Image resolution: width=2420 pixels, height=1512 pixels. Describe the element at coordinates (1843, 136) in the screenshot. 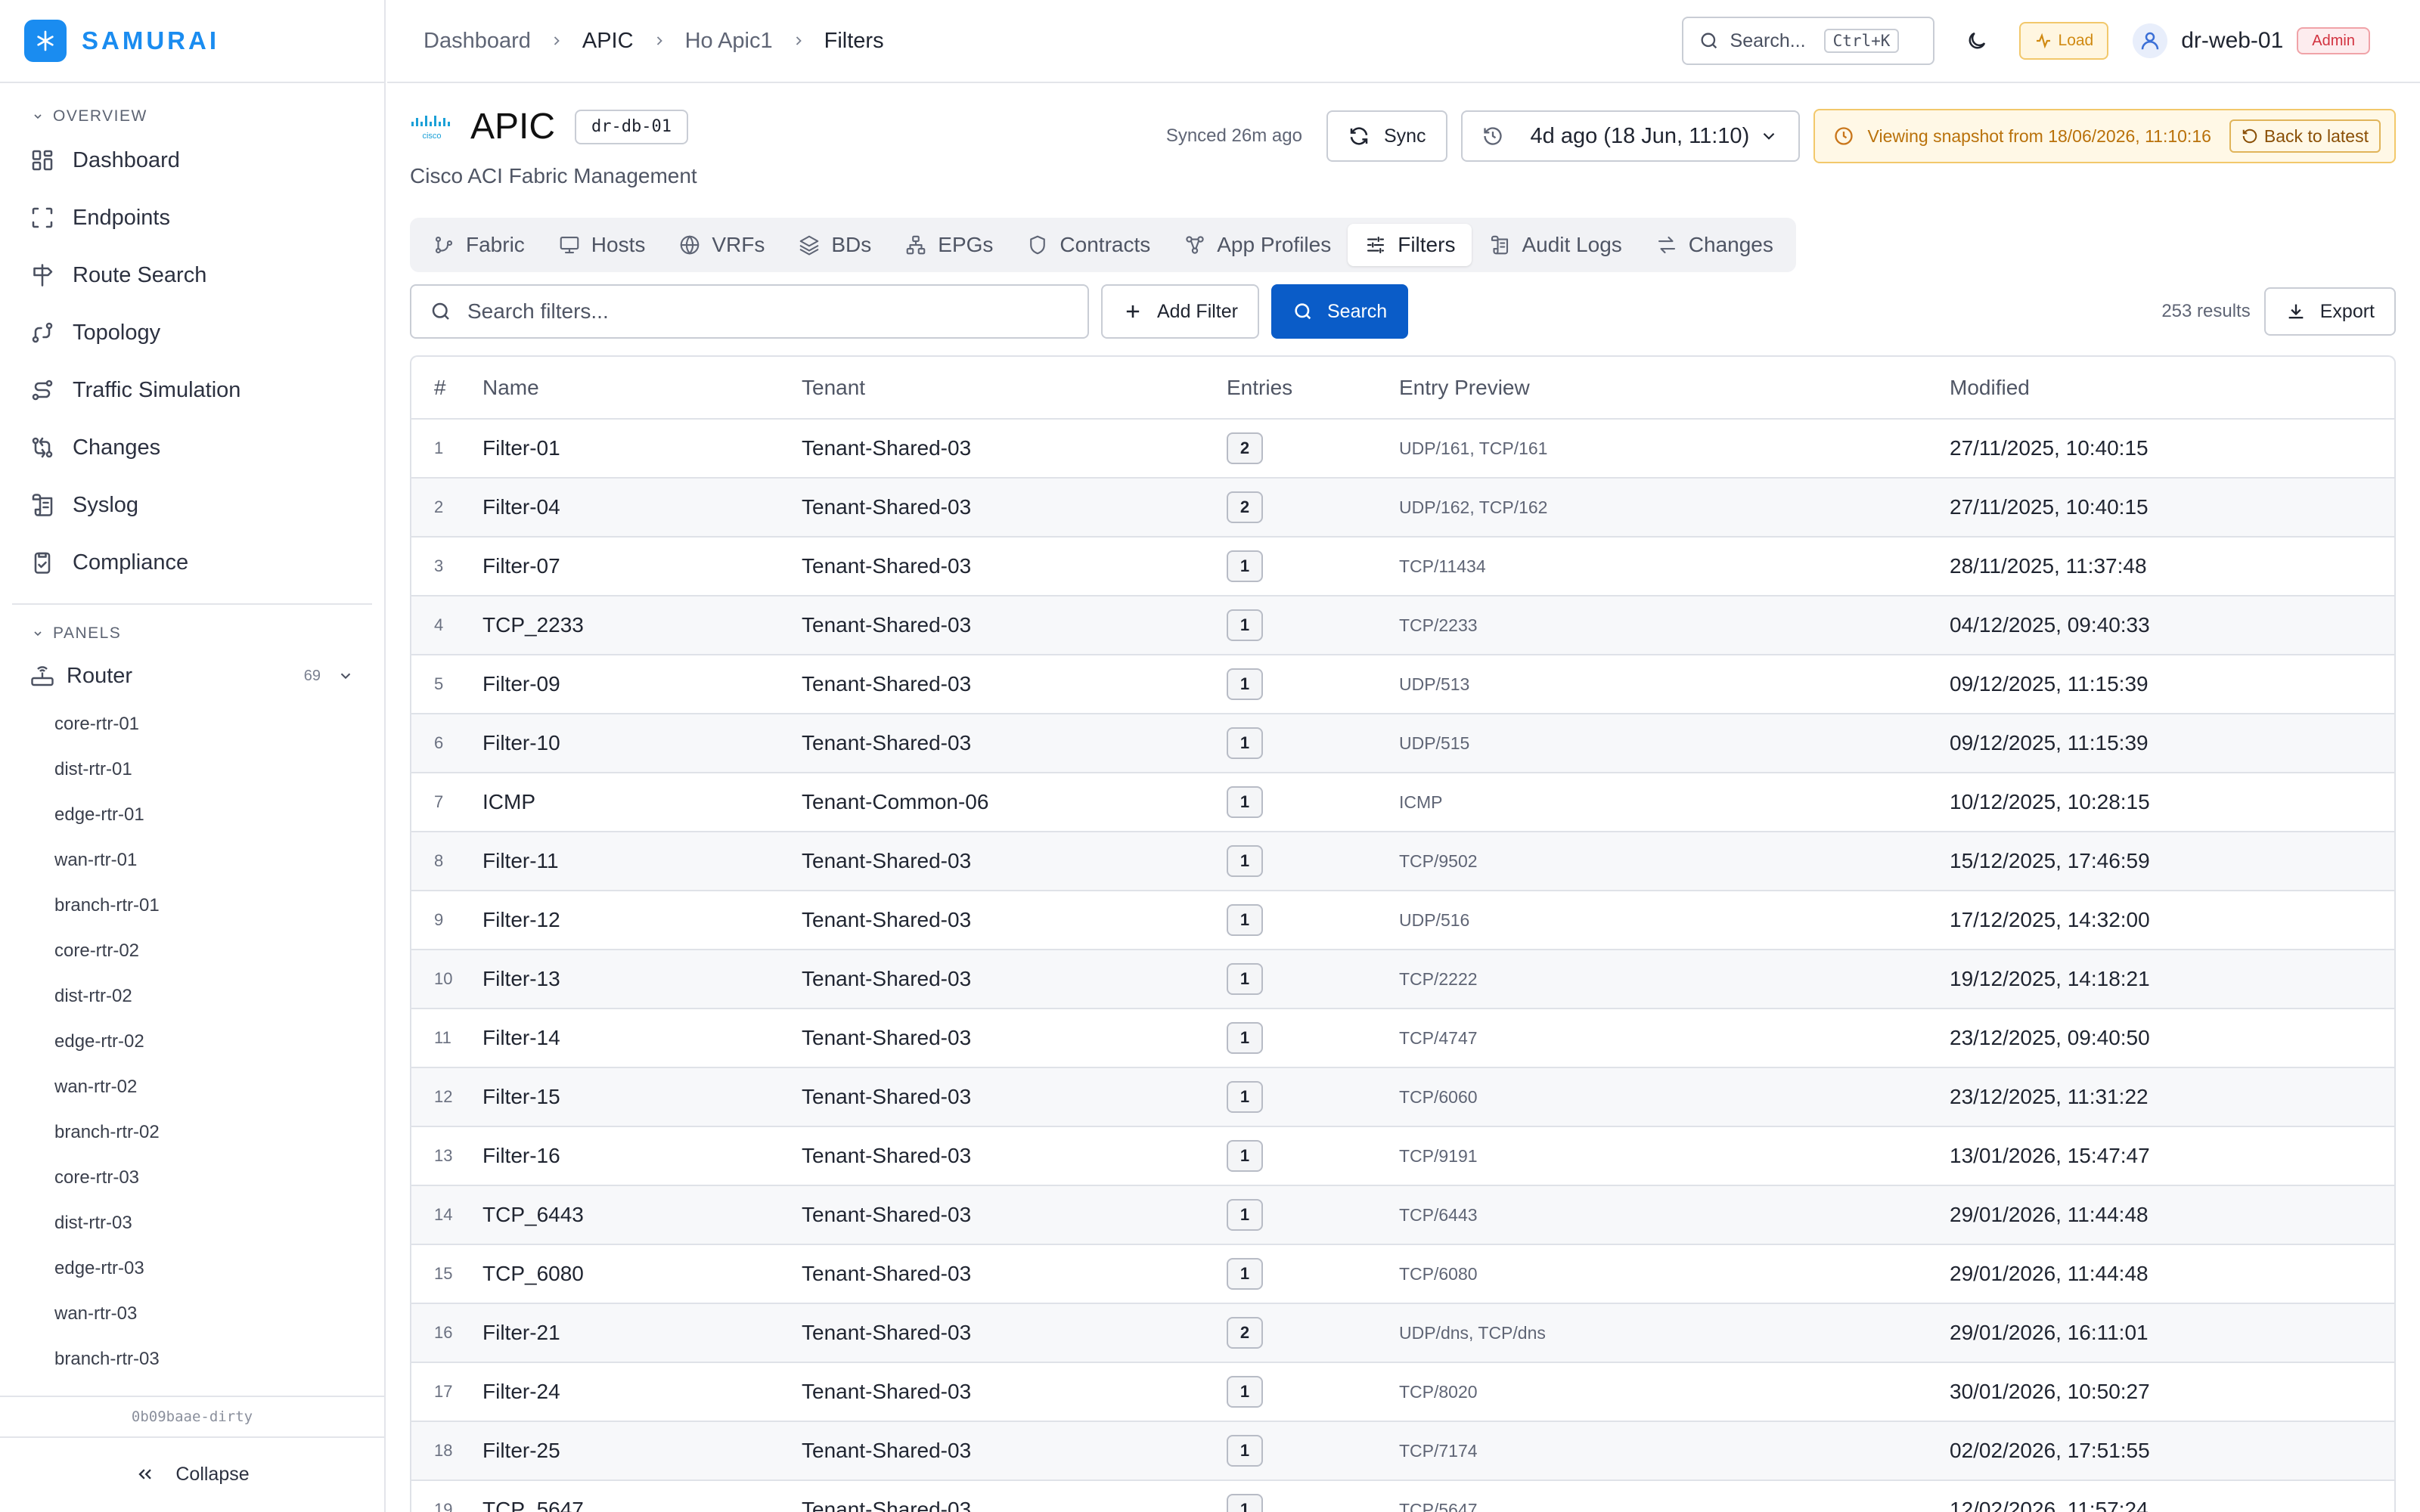

I see `clock-icon` at that location.